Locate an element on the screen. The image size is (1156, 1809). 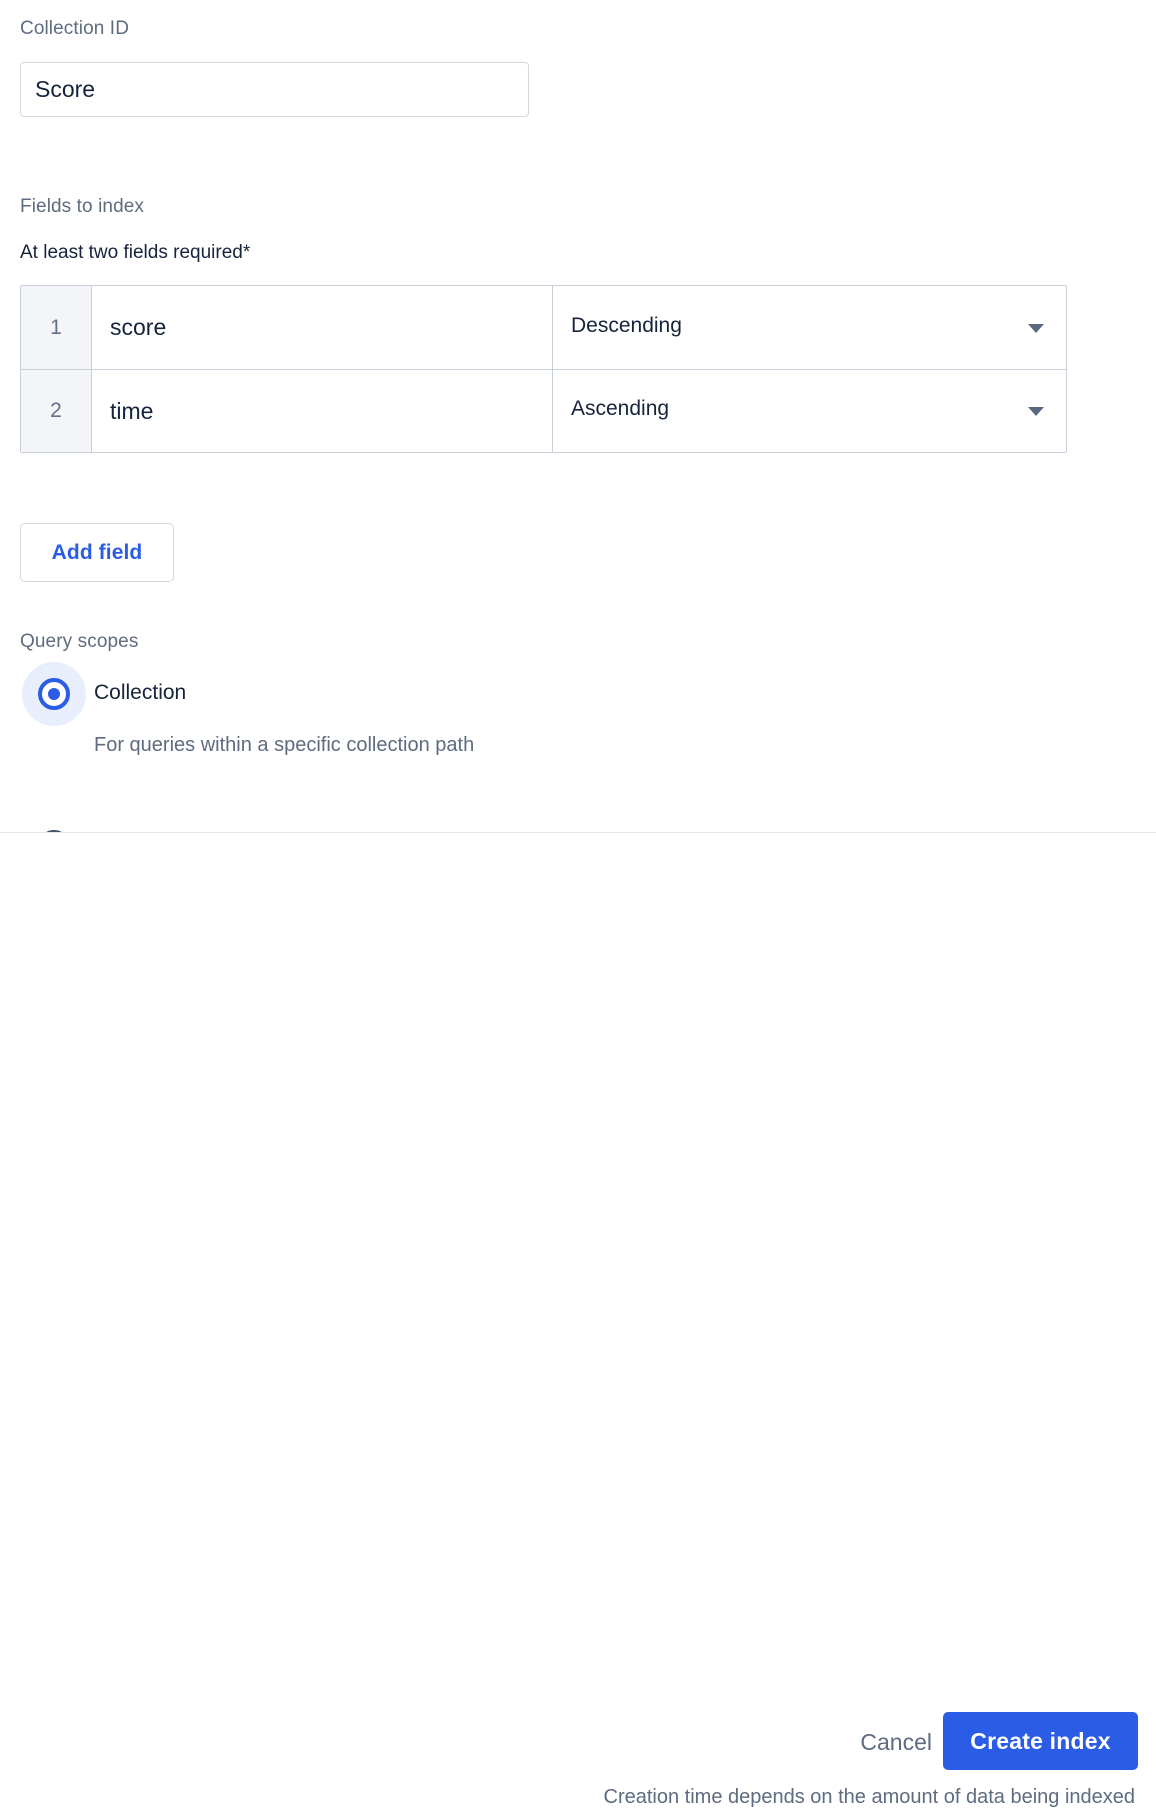
field-order-value: Ascending is located at coordinates (620, 408).